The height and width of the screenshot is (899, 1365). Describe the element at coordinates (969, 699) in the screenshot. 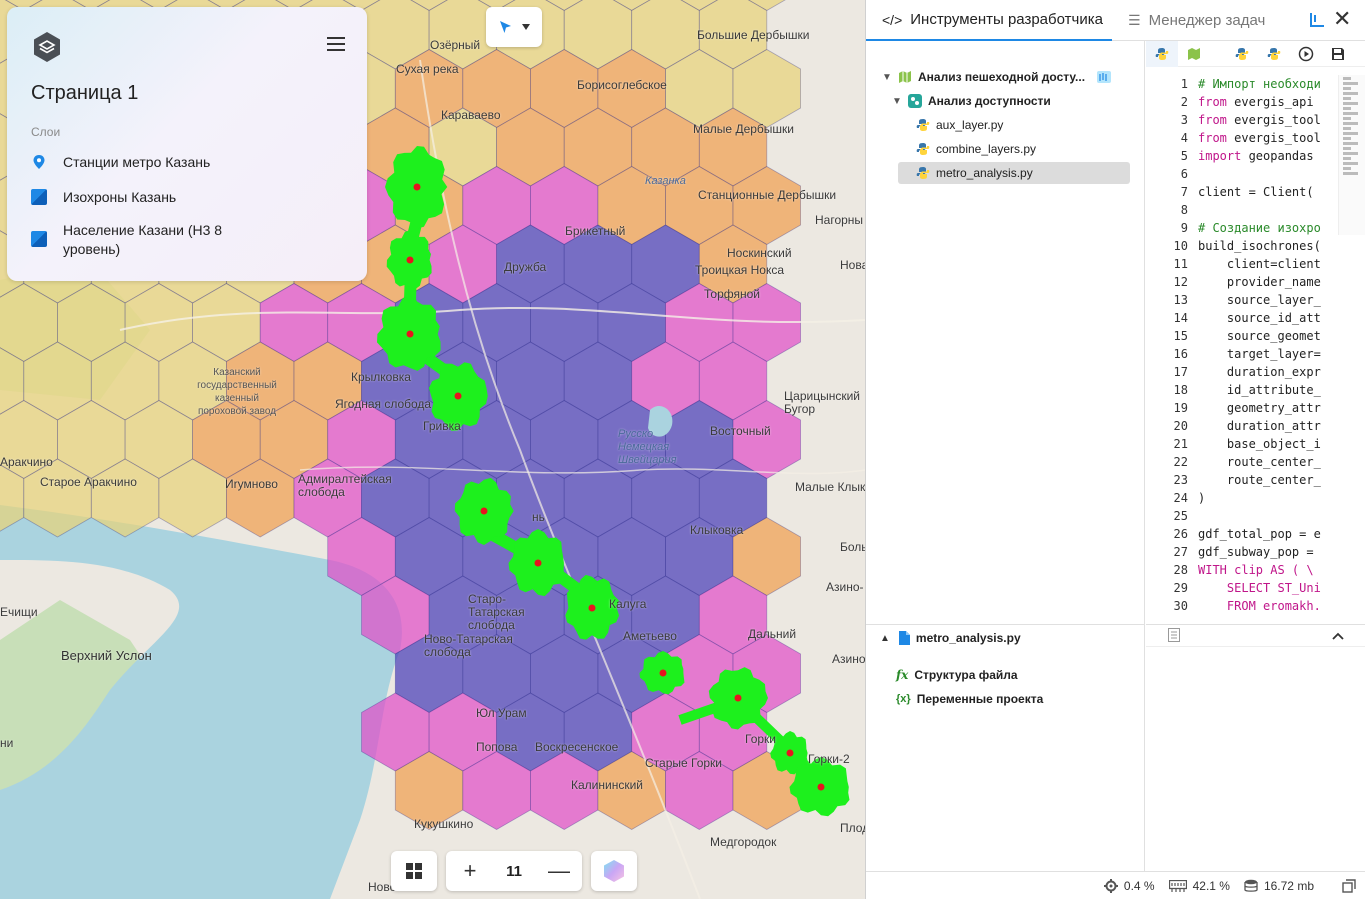

I see `project-variables-item: {x} Переменные проекта` at that location.